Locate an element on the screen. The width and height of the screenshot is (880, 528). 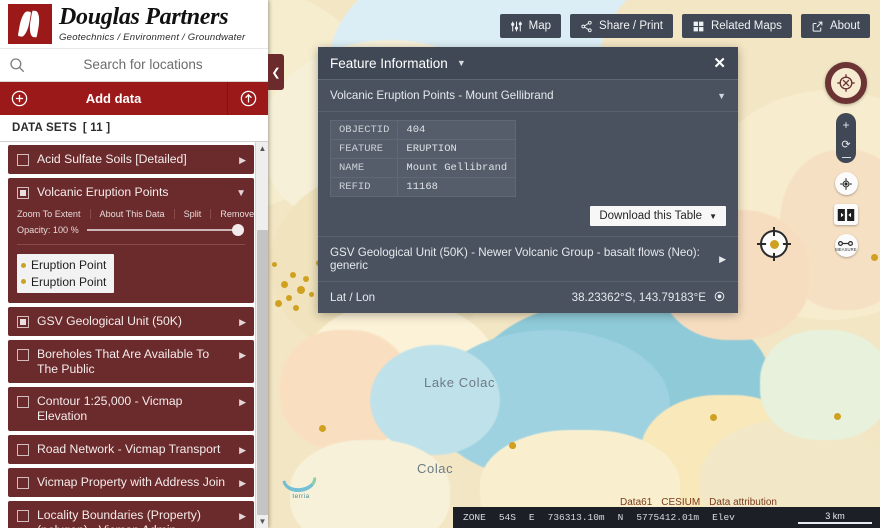
menu-button-about: About is located at coordinates (835, 26).